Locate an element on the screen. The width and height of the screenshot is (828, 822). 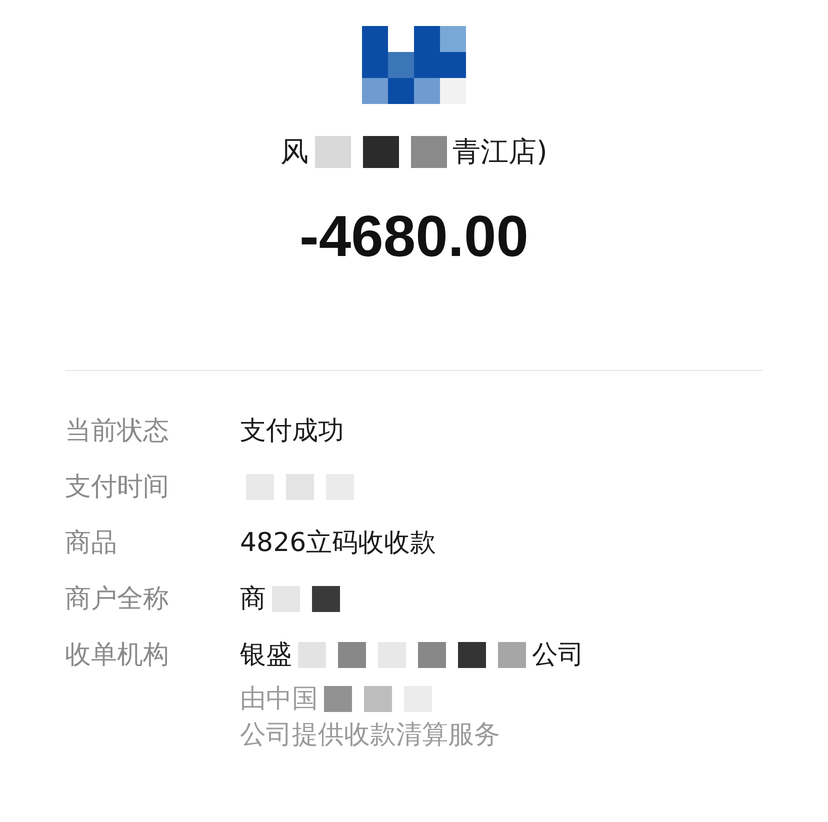
detail-label: 商户全称 is located at coordinates (117, 599).